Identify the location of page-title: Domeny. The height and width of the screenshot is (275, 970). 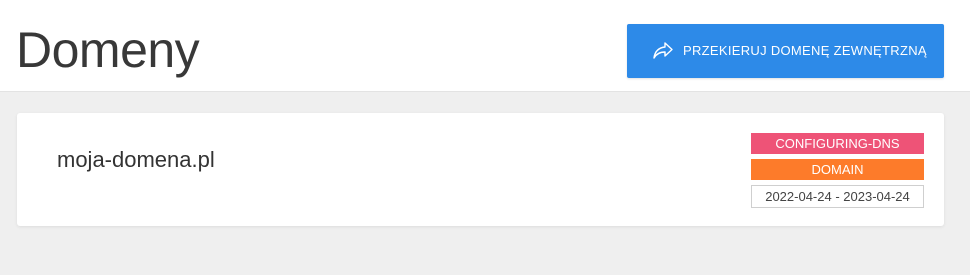
(108, 50).